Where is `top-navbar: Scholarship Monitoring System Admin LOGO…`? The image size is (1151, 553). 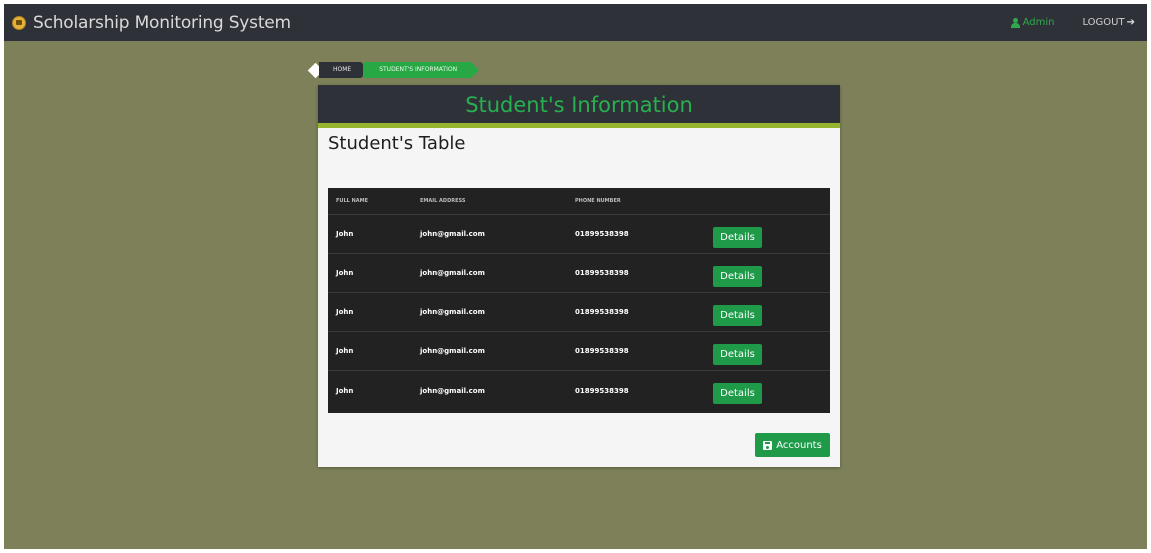 top-navbar: Scholarship Monitoring System Admin LOGO… is located at coordinates (575, 22).